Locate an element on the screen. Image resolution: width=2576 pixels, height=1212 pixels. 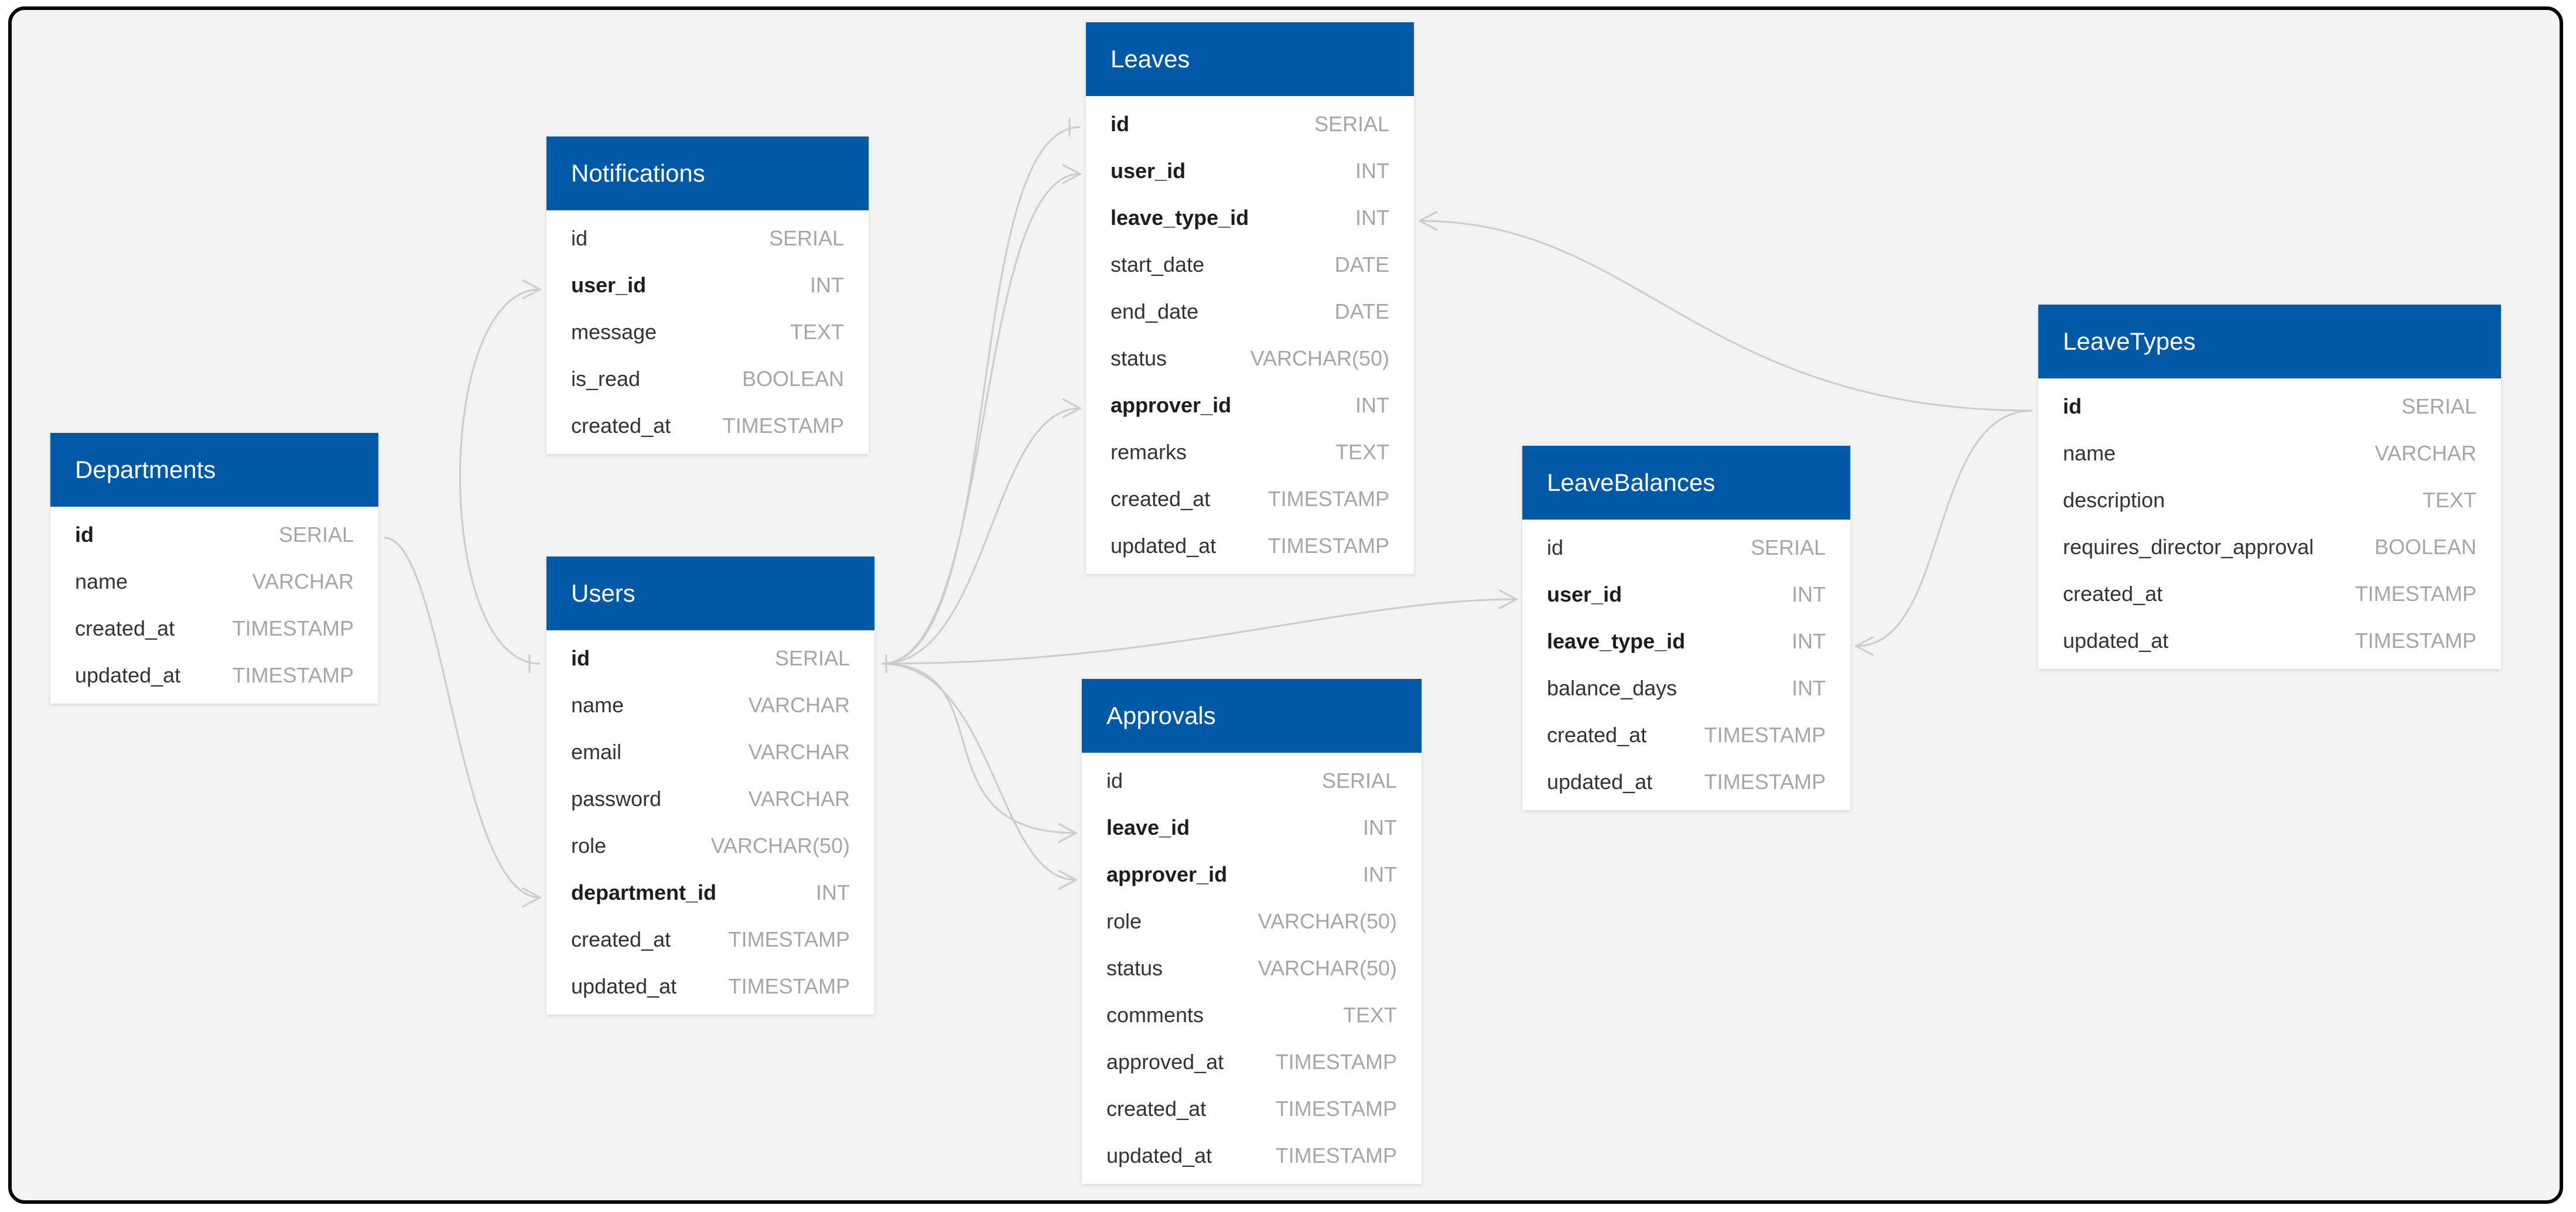
column-row: description TEXT is located at coordinates (2270, 500).